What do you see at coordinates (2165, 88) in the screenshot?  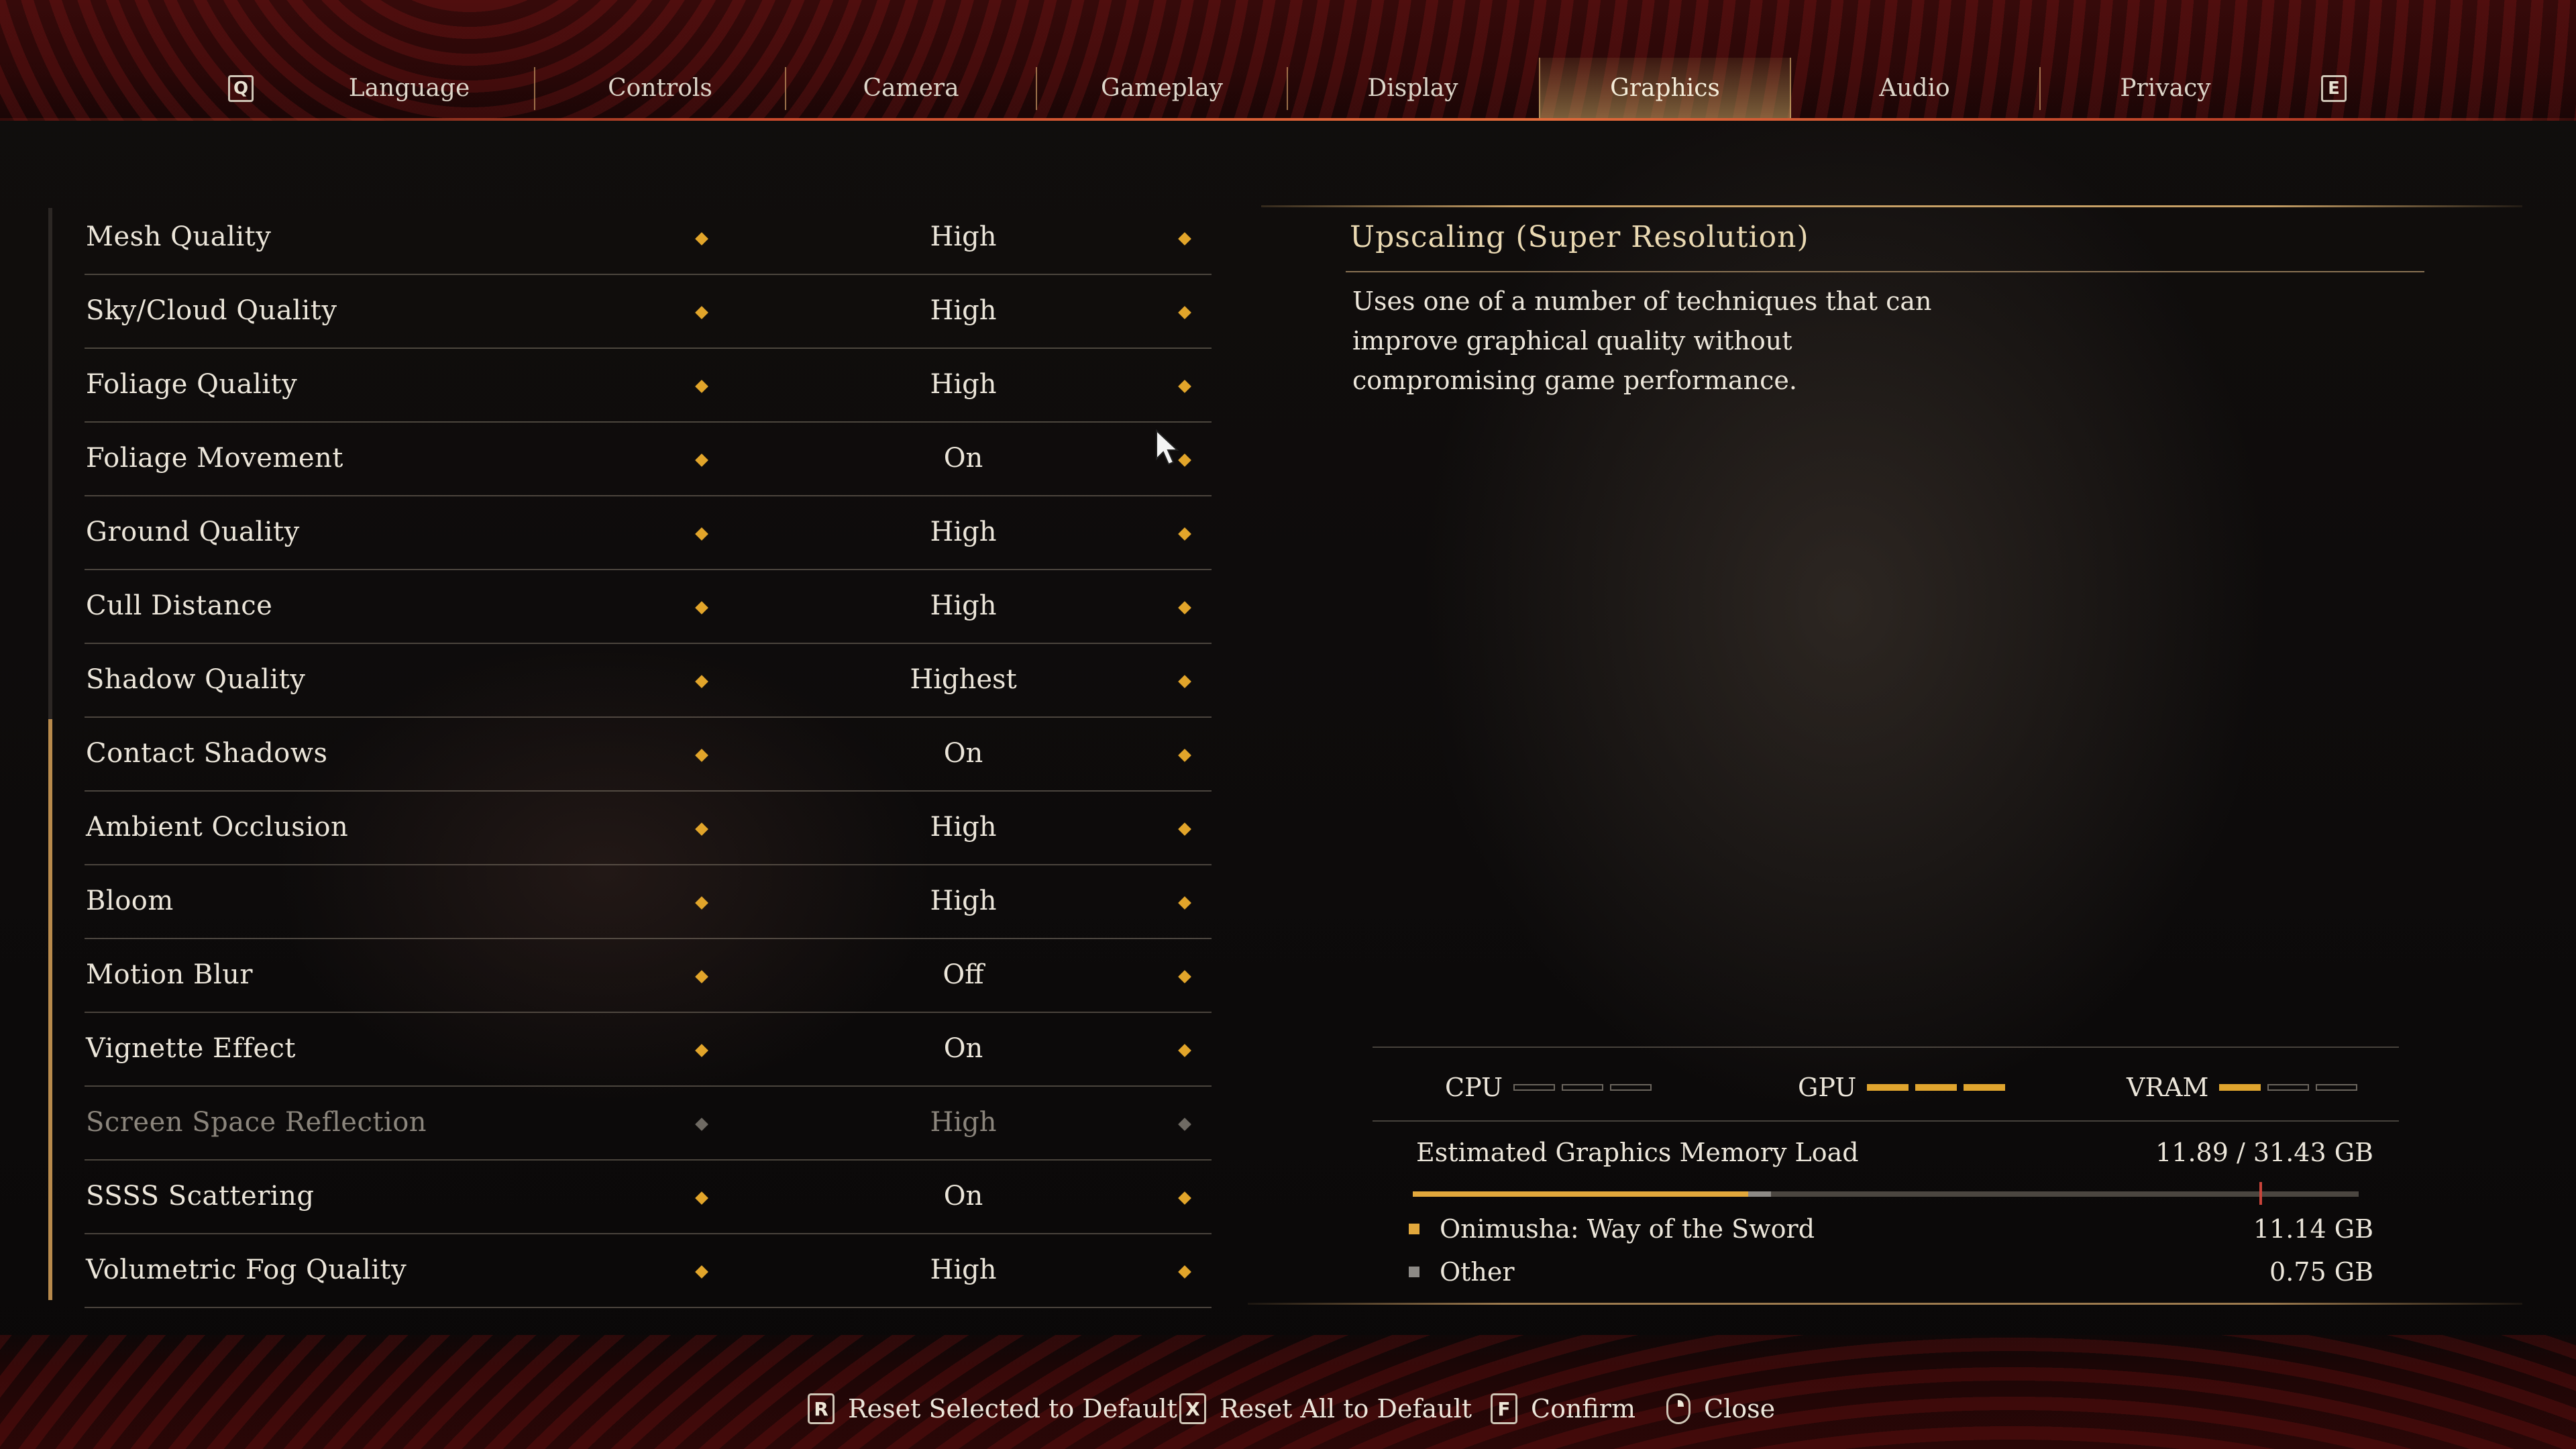 I see `tab-privacy: Privacy` at bounding box center [2165, 88].